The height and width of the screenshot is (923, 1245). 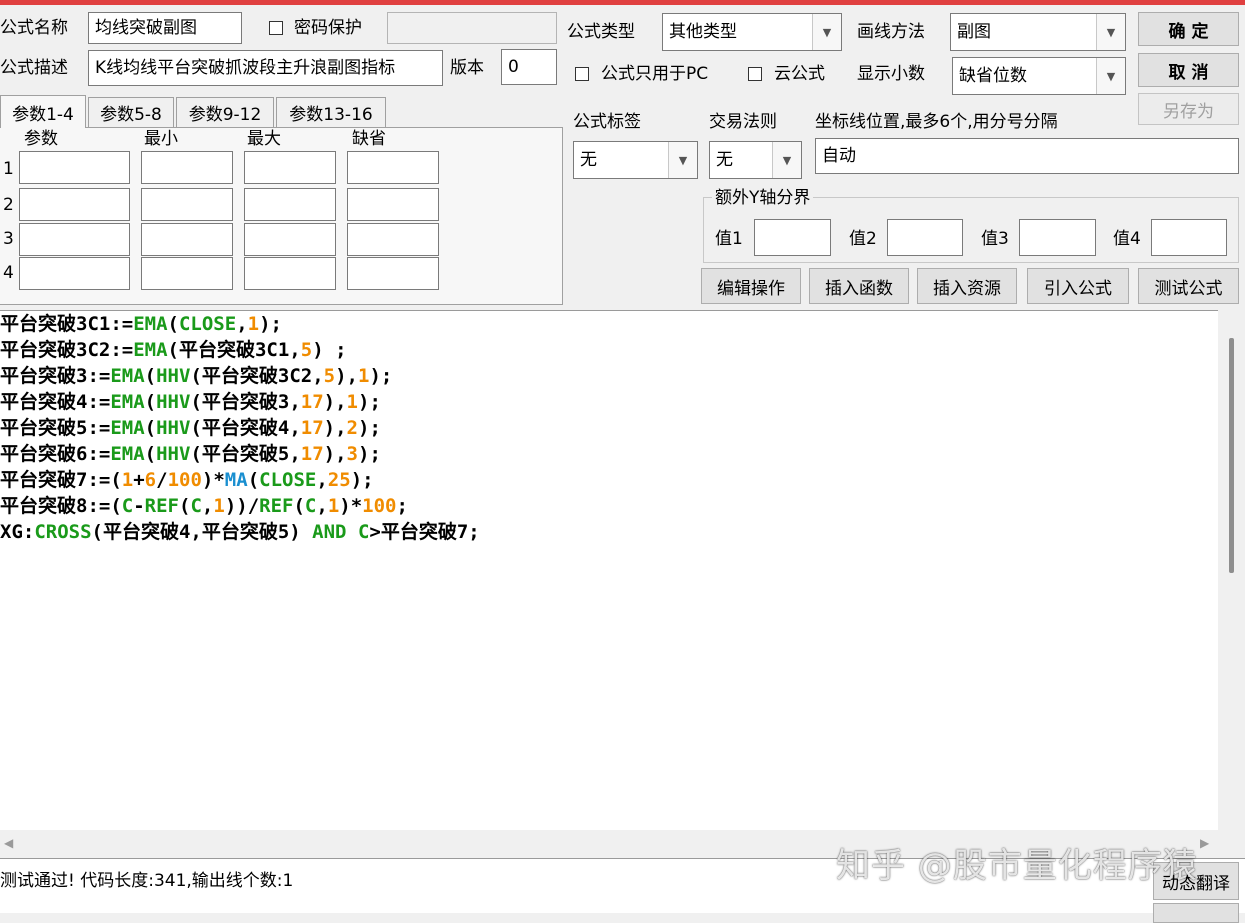 I want to click on pc-only-checkbox, so click(x=582, y=74).